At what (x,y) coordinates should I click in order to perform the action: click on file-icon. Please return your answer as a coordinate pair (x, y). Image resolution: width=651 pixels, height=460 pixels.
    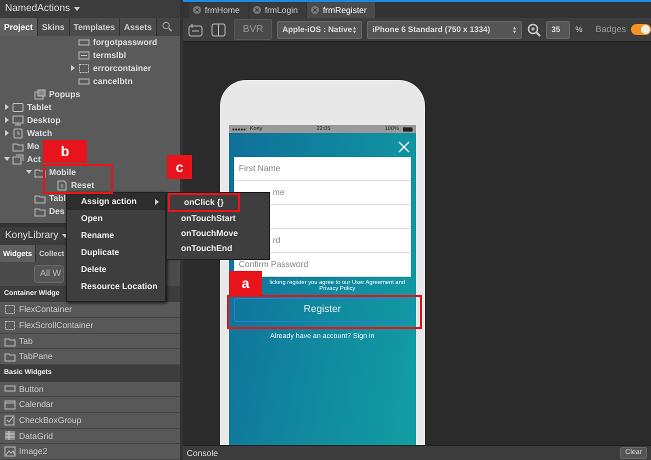
    Looking at the image, I should click on (62, 185).